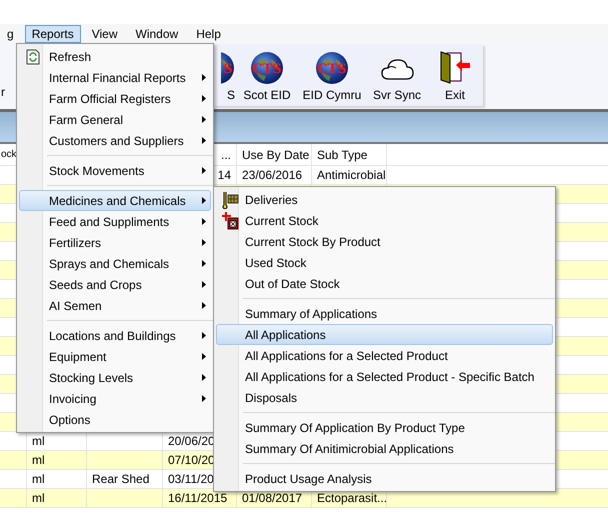  What do you see at coordinates (115, 377) in the screenshot?
I see `menu-item: Stocking Levels` at bounding box center [115, 377].